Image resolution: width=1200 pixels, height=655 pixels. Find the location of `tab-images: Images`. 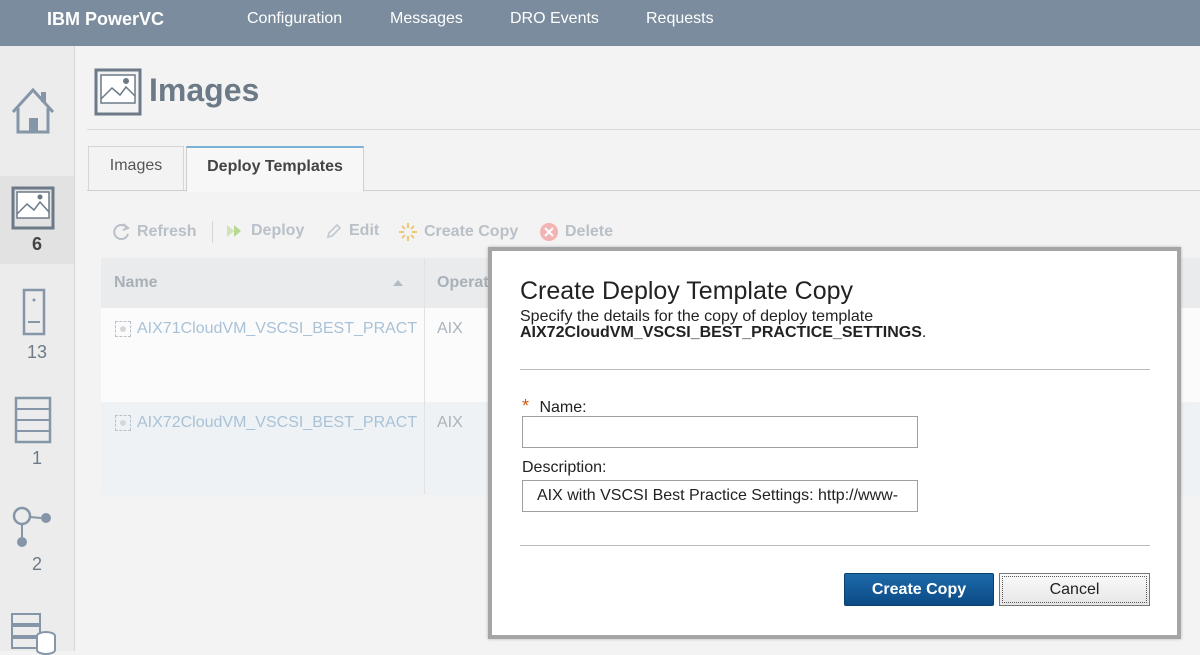

tab-images: Images is located at coordinates (136, 168).